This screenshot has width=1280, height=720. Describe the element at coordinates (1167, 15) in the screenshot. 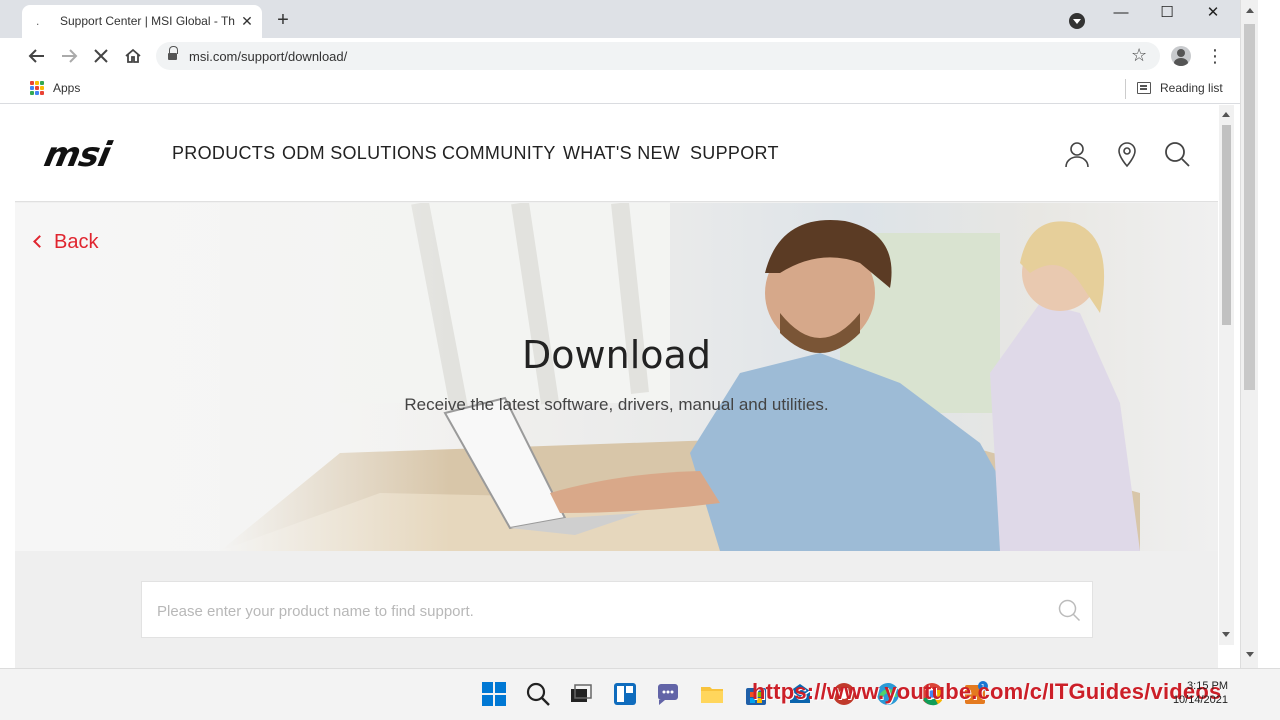

I see `maximize-button: ☐` at that location.